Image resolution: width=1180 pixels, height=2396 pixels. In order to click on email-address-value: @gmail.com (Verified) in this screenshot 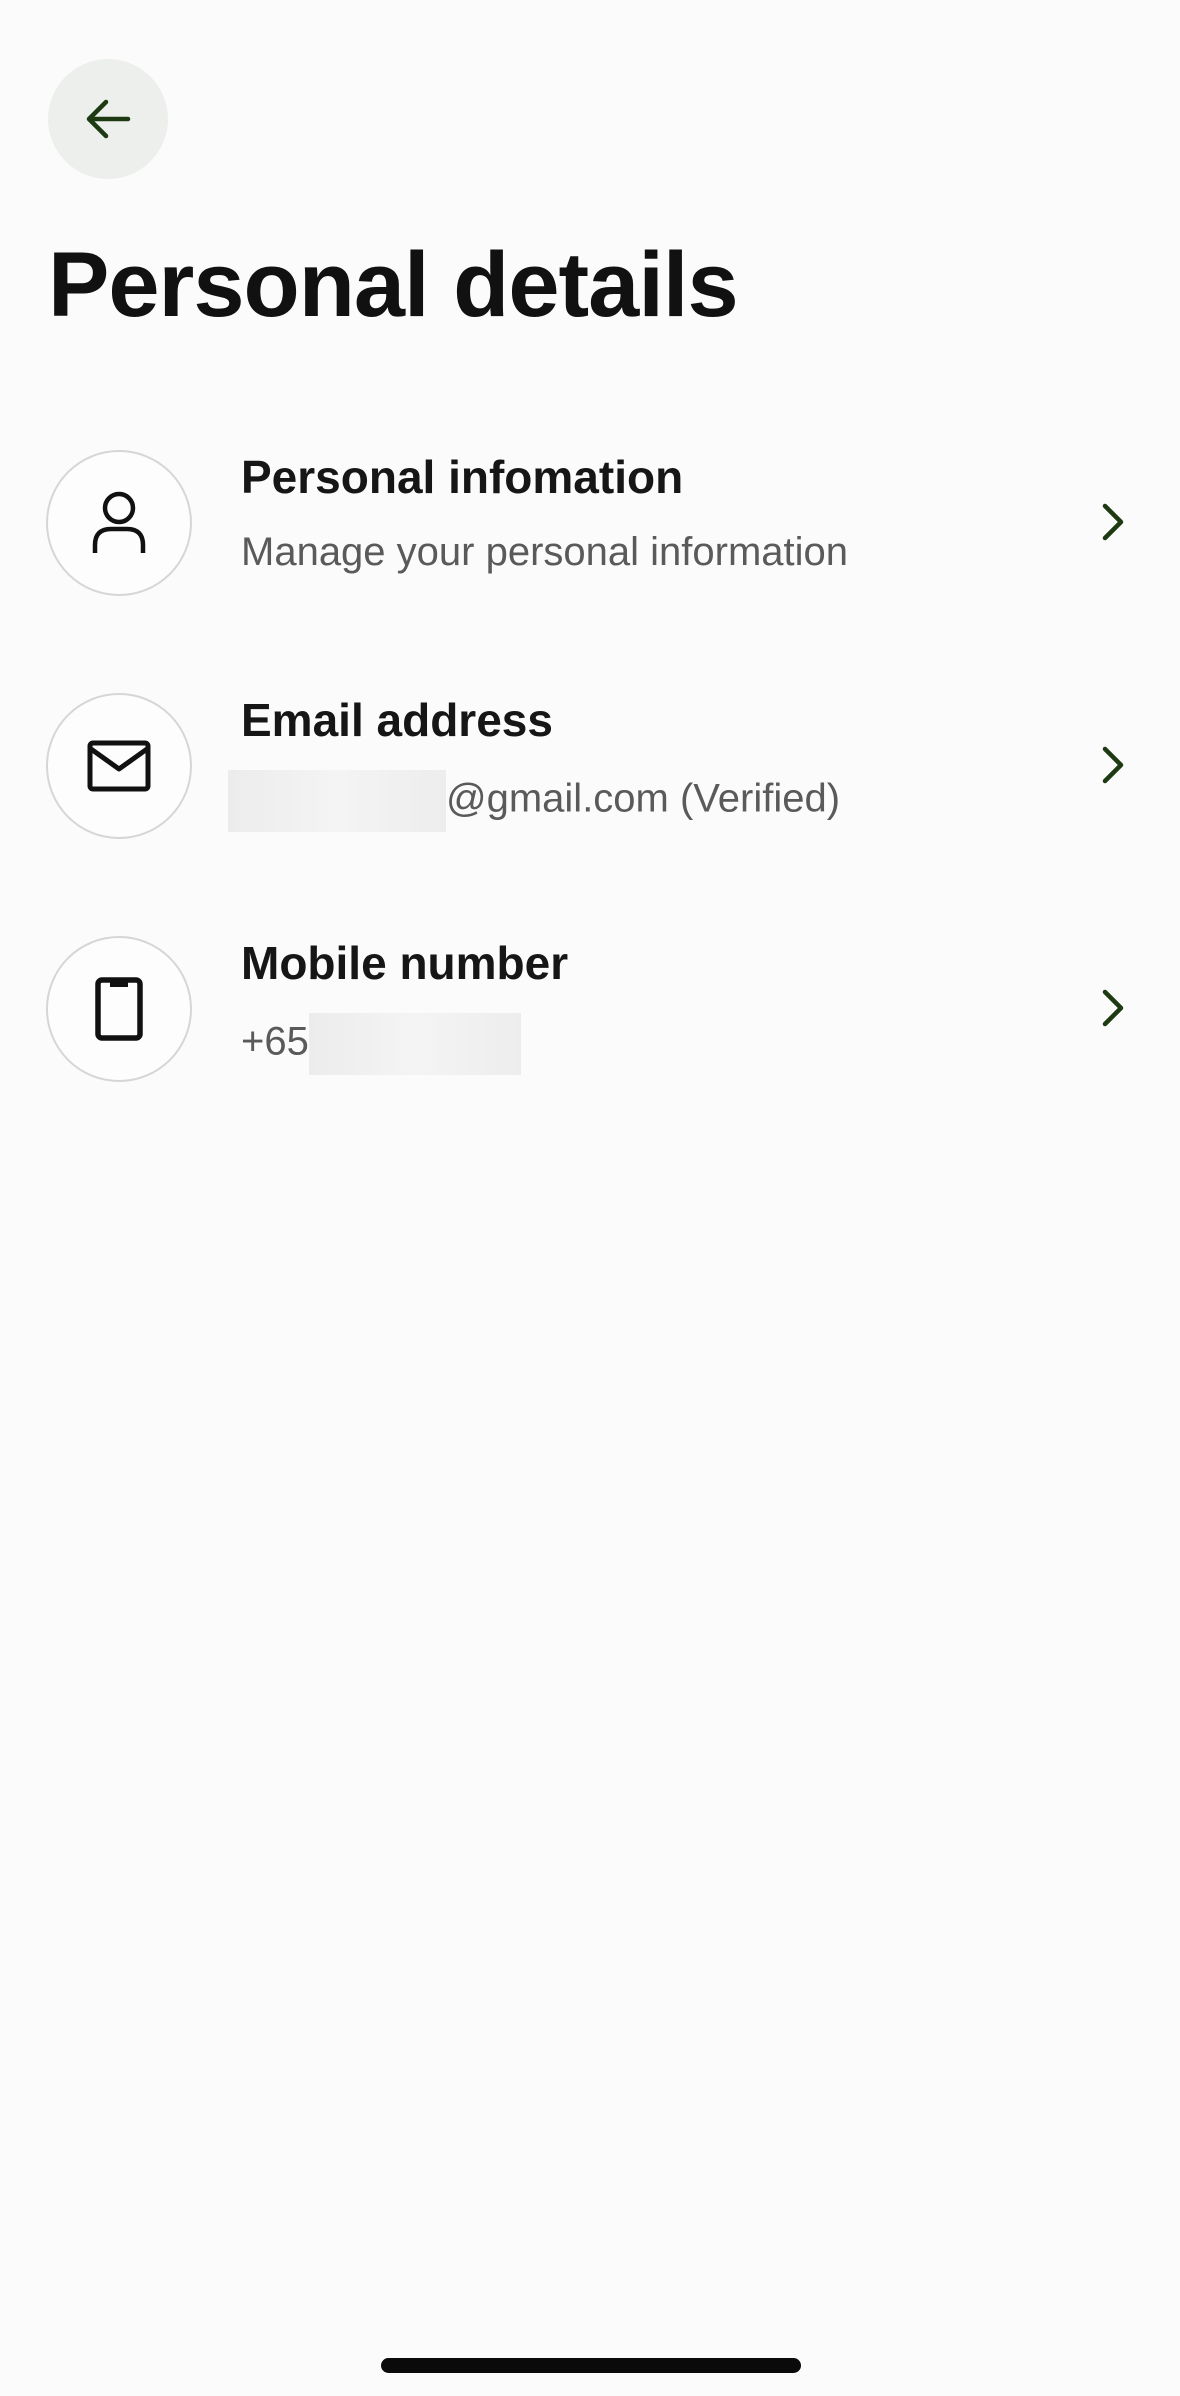, I will do `click(534, 801)`.